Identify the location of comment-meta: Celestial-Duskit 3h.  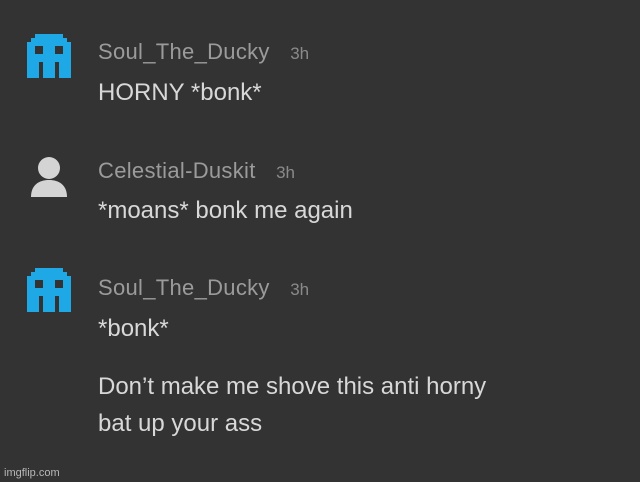
(196, 171).